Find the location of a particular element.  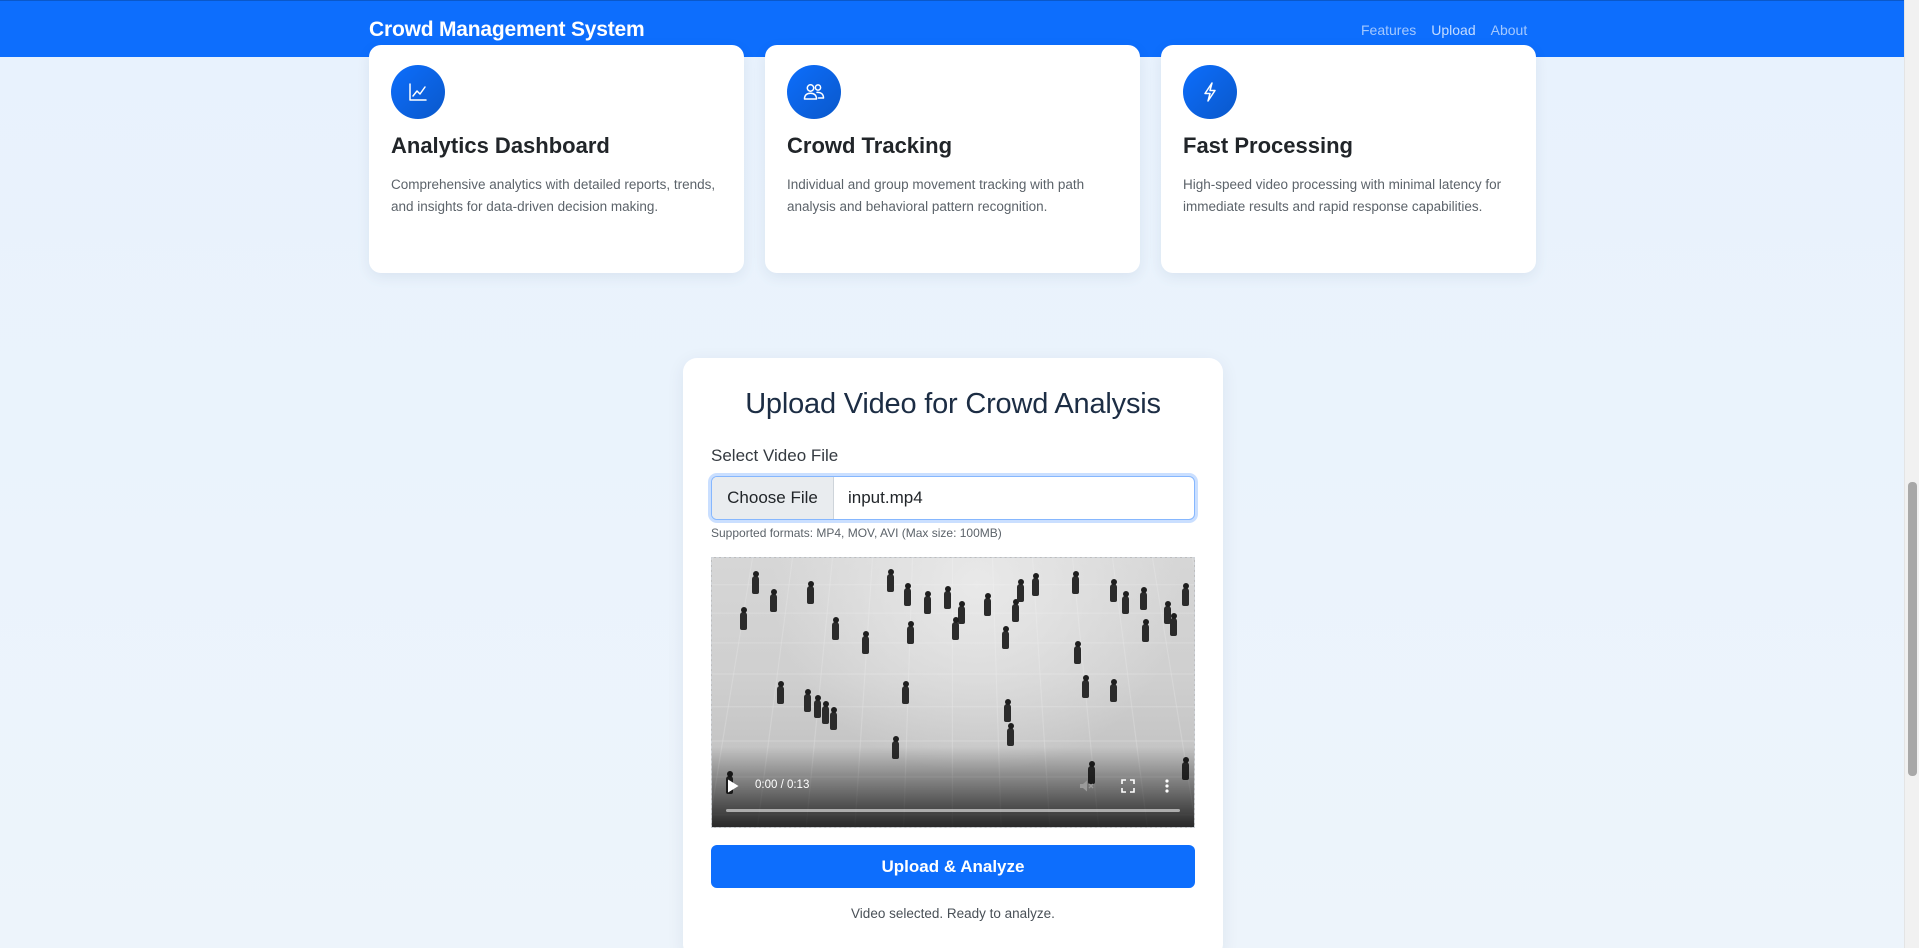

lightning-icon is located at coordinates (1210, 92).